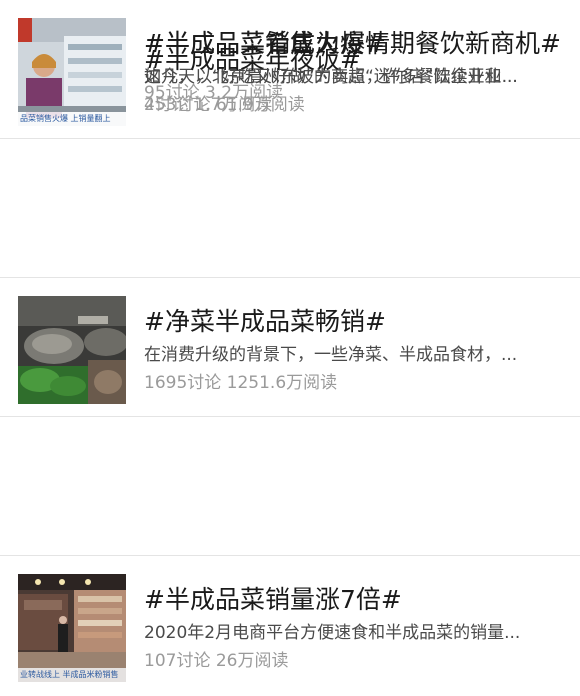 This screenshot has width=580, height=696. I want to click on supermarket-aisle-photo-icon, so click(72, 628).